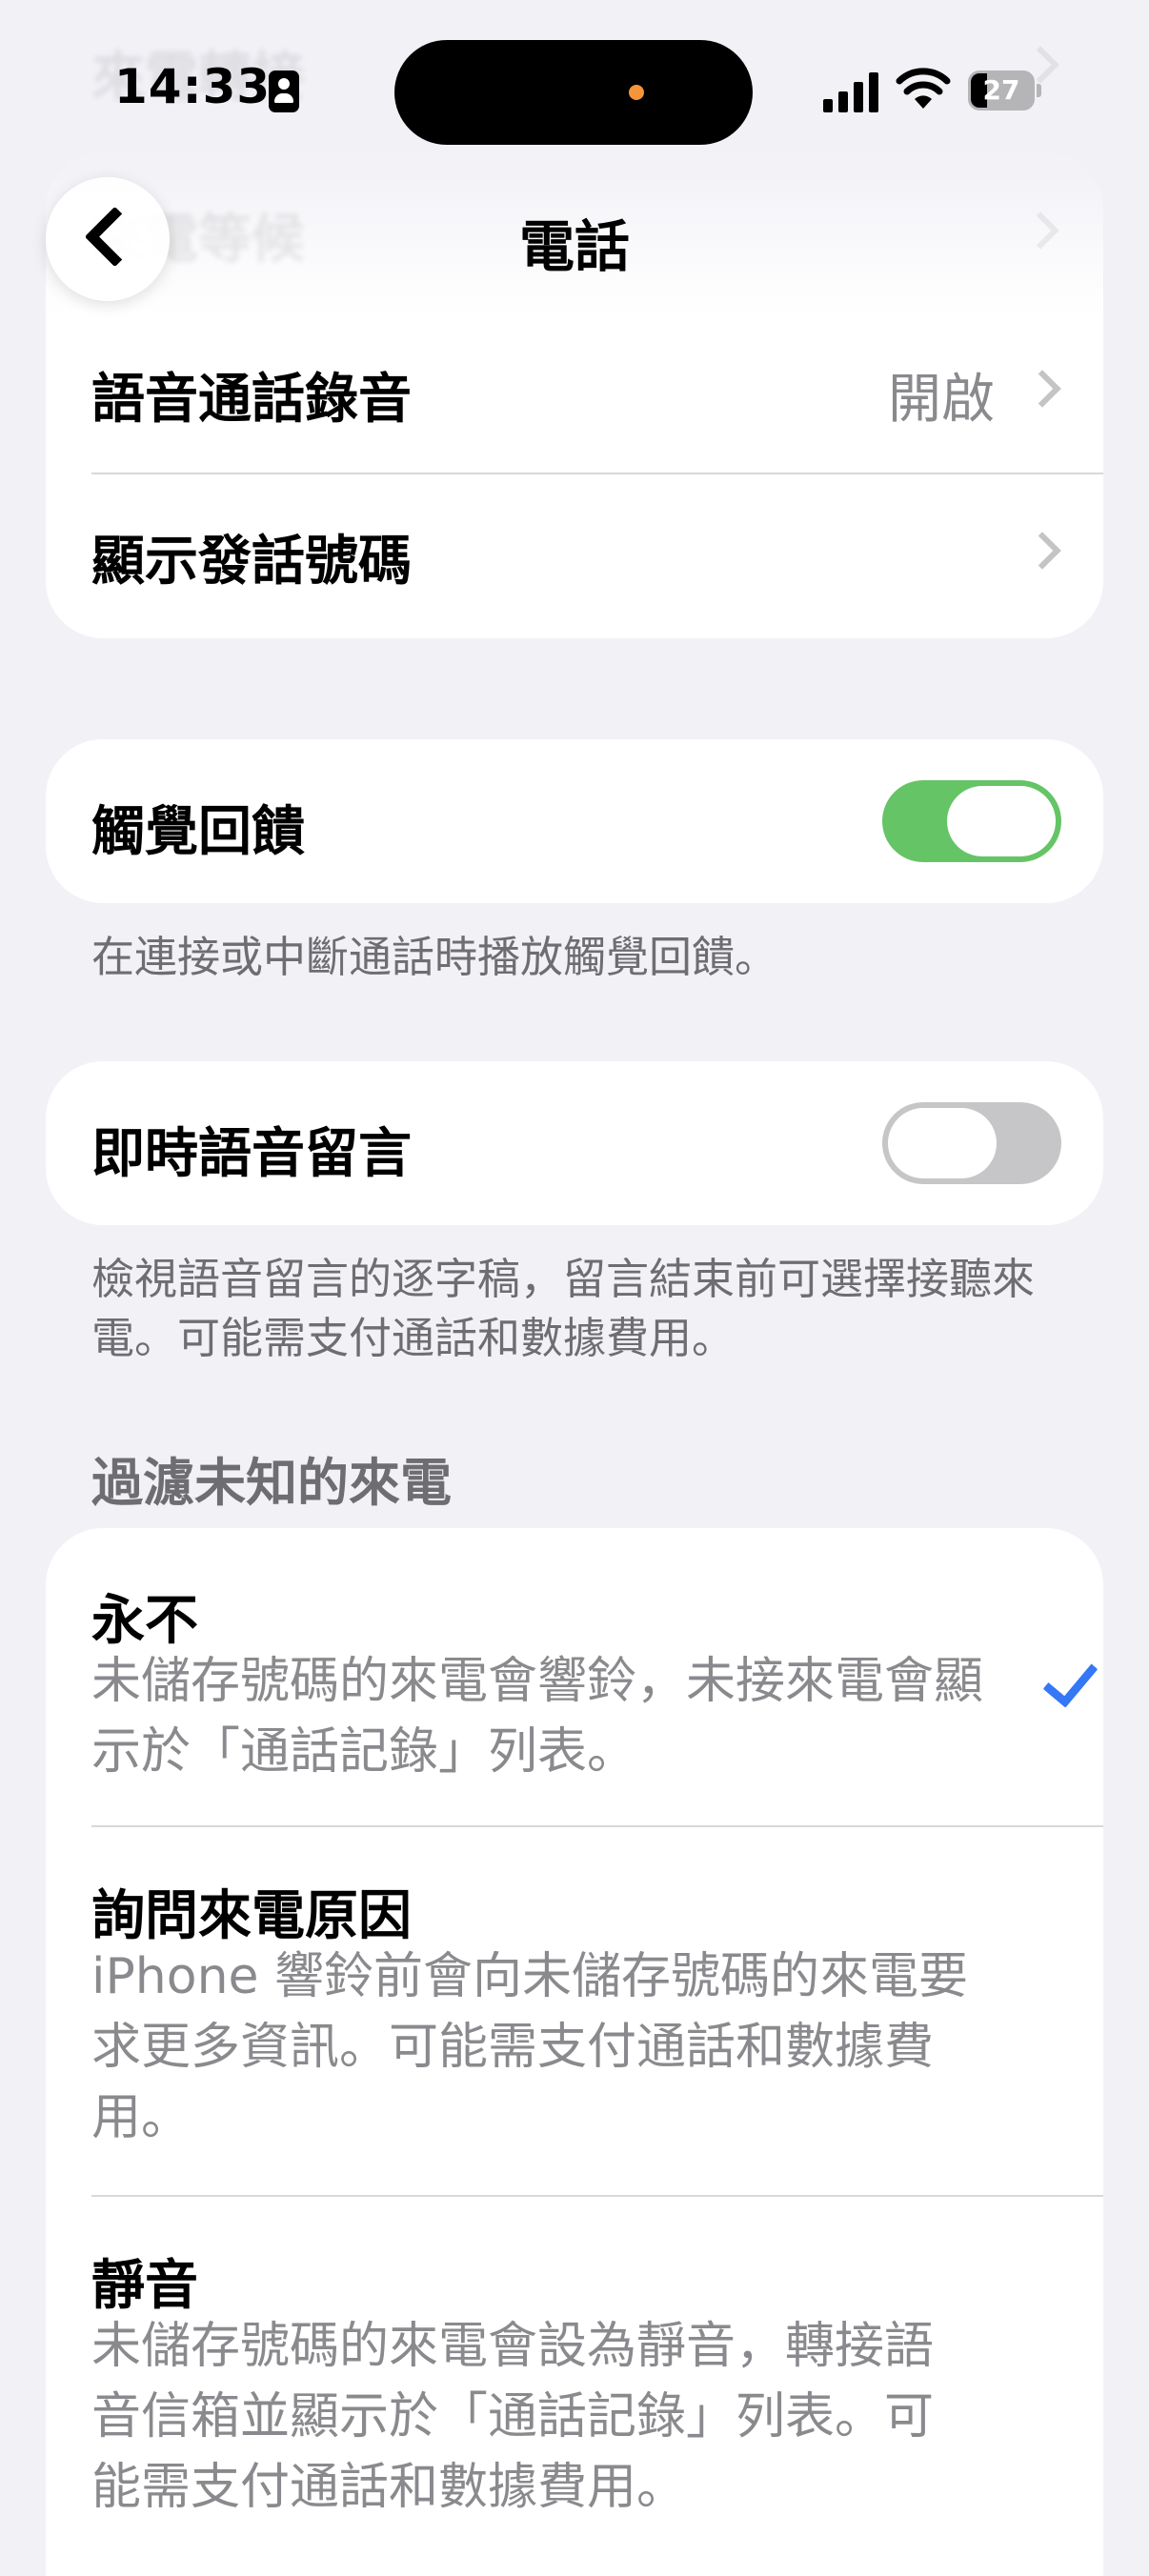 The image size is (1149, 2576). What do you see at coordinates (434, 957) in the screenshot?
I see `haptics-footnote: 在連接或中斷通話時播放觸覺回饋。` at bounding box center [434, 957].